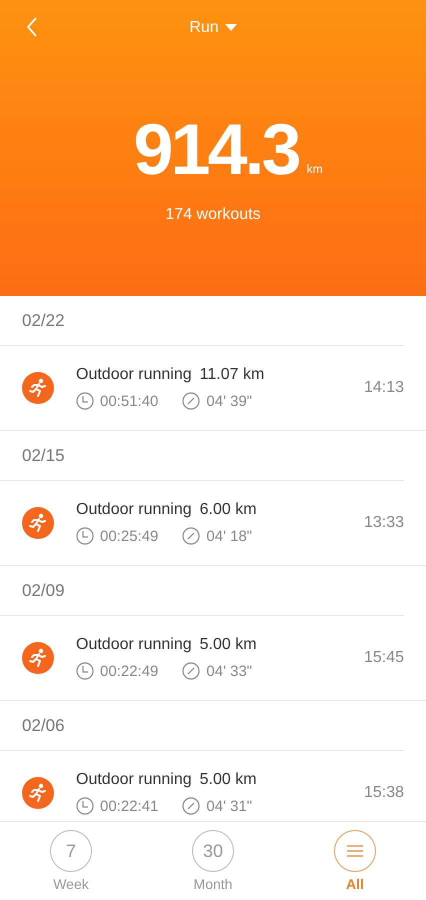 Image resolution: width=426 pixels, height=900 pixels. What do you see at coordinates (202, 321) in the screenshot?
I see `date-heading: 02/22` at bounding box center [202, 321].